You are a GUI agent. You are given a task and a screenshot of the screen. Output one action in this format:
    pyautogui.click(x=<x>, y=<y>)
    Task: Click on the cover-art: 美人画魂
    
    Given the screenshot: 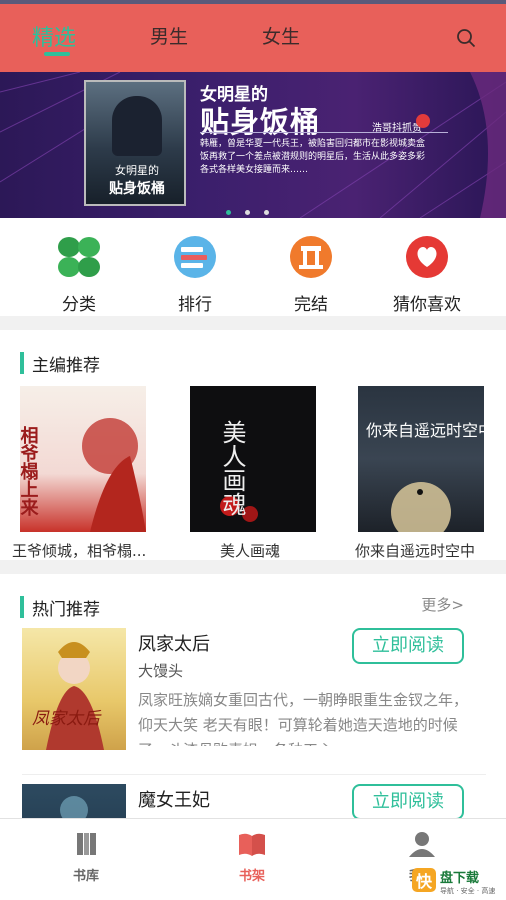 What is the action you would take?
    pyautogui.click(x=238, y=471)
    